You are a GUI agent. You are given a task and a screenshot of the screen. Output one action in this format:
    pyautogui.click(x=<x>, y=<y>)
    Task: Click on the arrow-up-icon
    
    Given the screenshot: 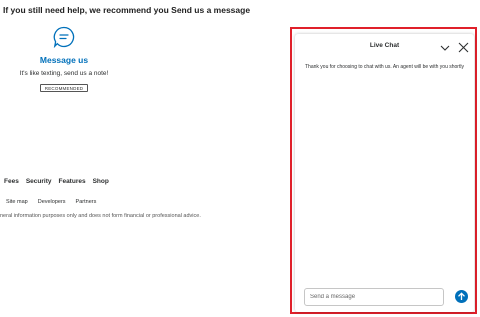 What is the action you would take?
    pyautogui.click(x=461, y=296)
    